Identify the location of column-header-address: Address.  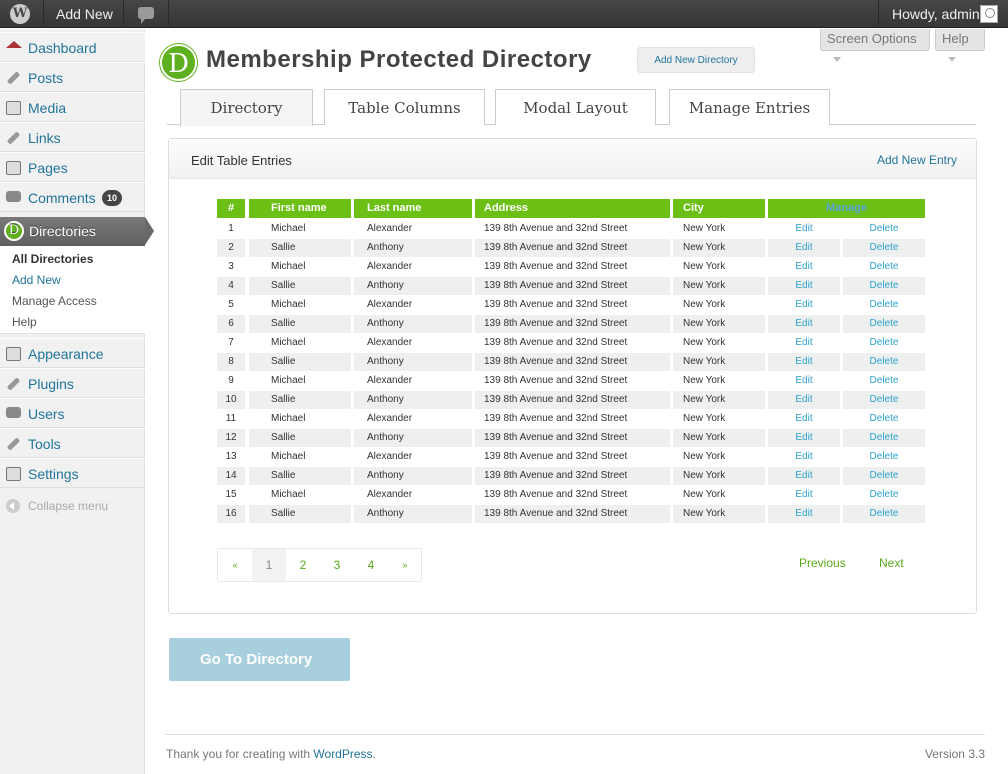
(572, 208).